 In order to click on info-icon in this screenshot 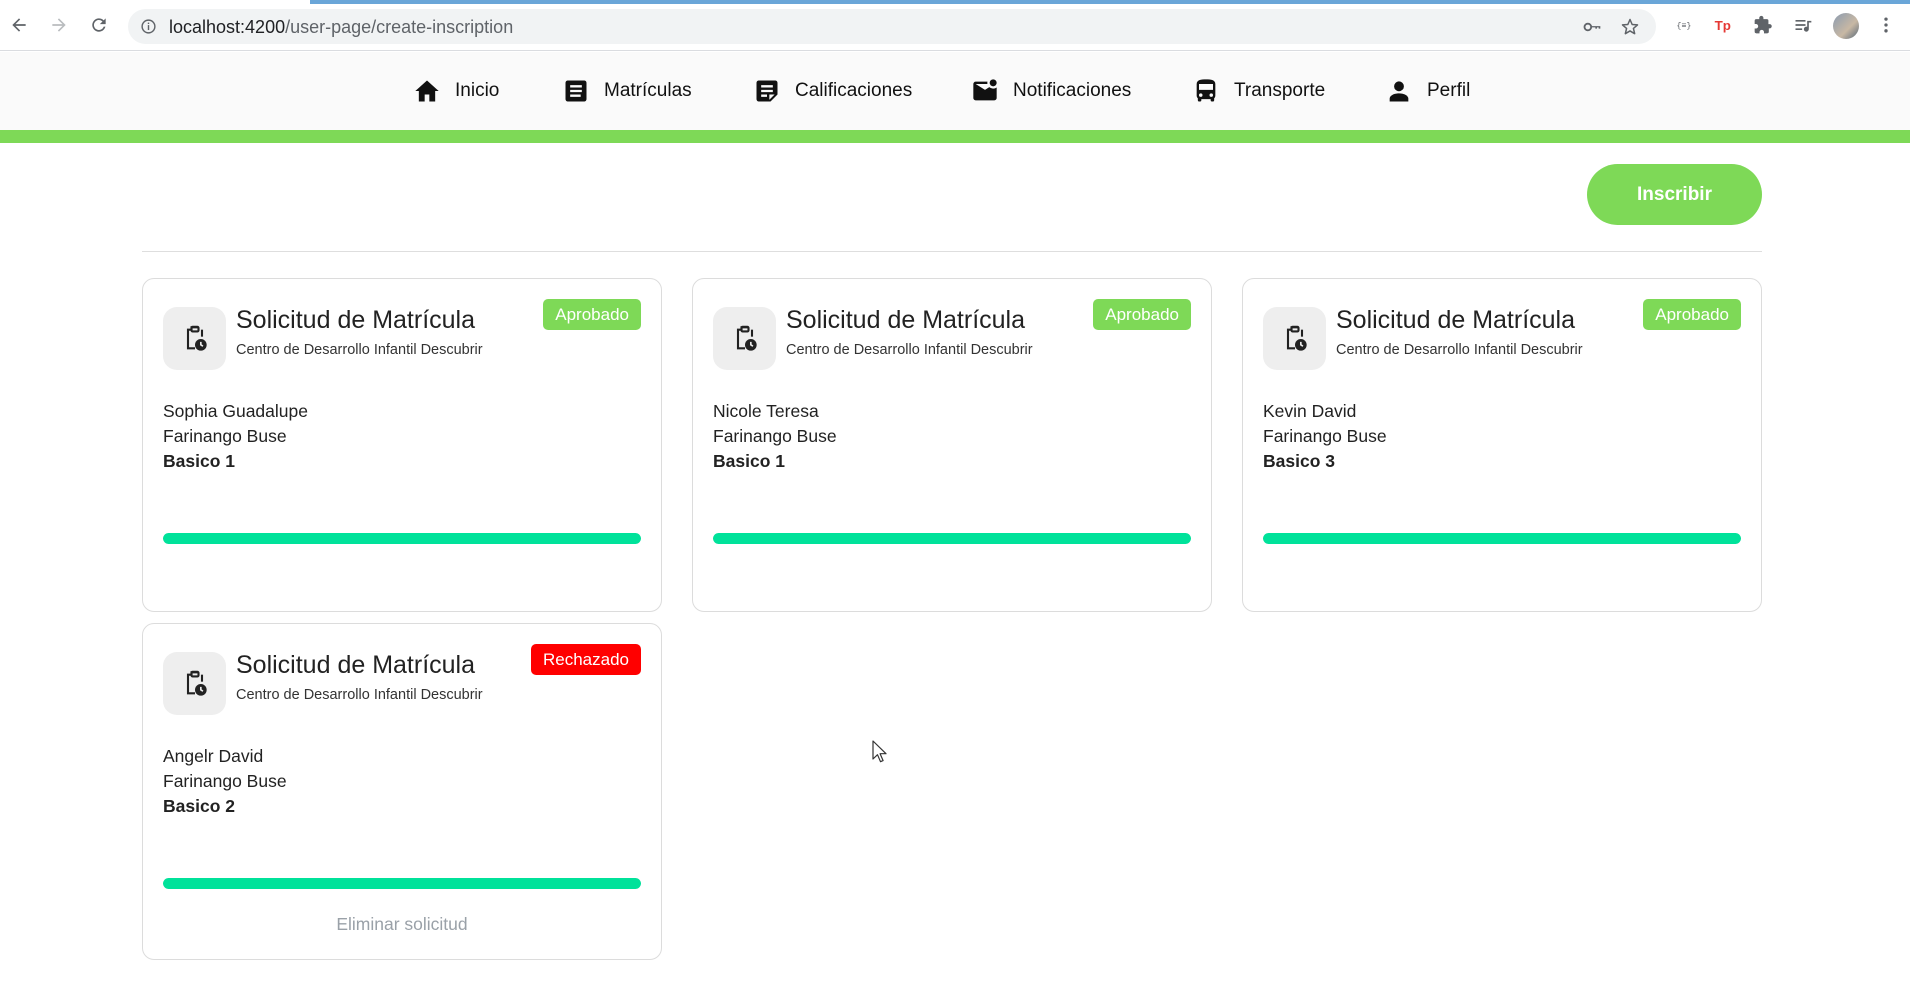, I will do `click(148, 26)`.